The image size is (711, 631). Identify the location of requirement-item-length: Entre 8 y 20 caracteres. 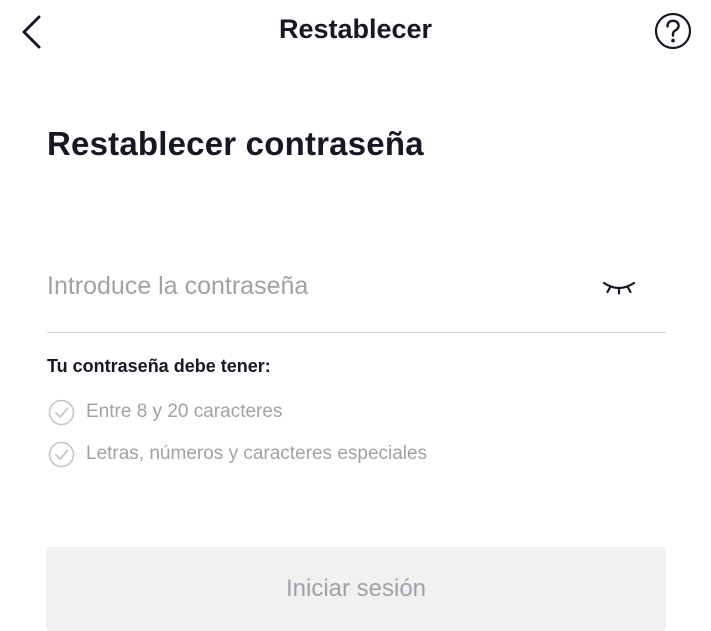
(237, 412).